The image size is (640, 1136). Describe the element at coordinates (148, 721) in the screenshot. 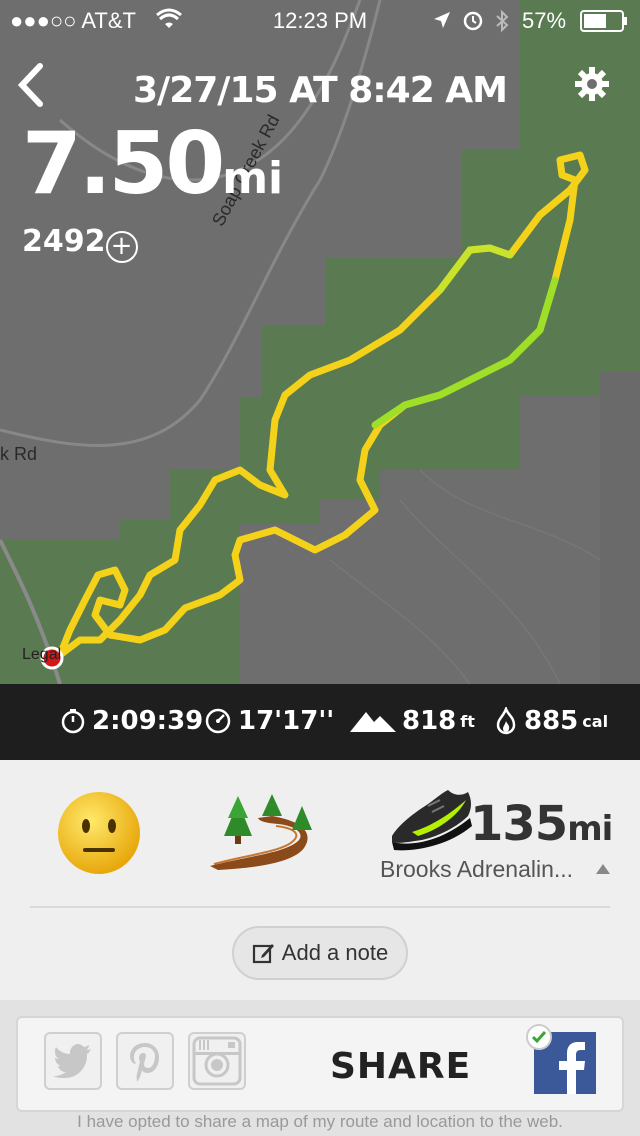

I see `duration-value: 2:09:39` at that location.